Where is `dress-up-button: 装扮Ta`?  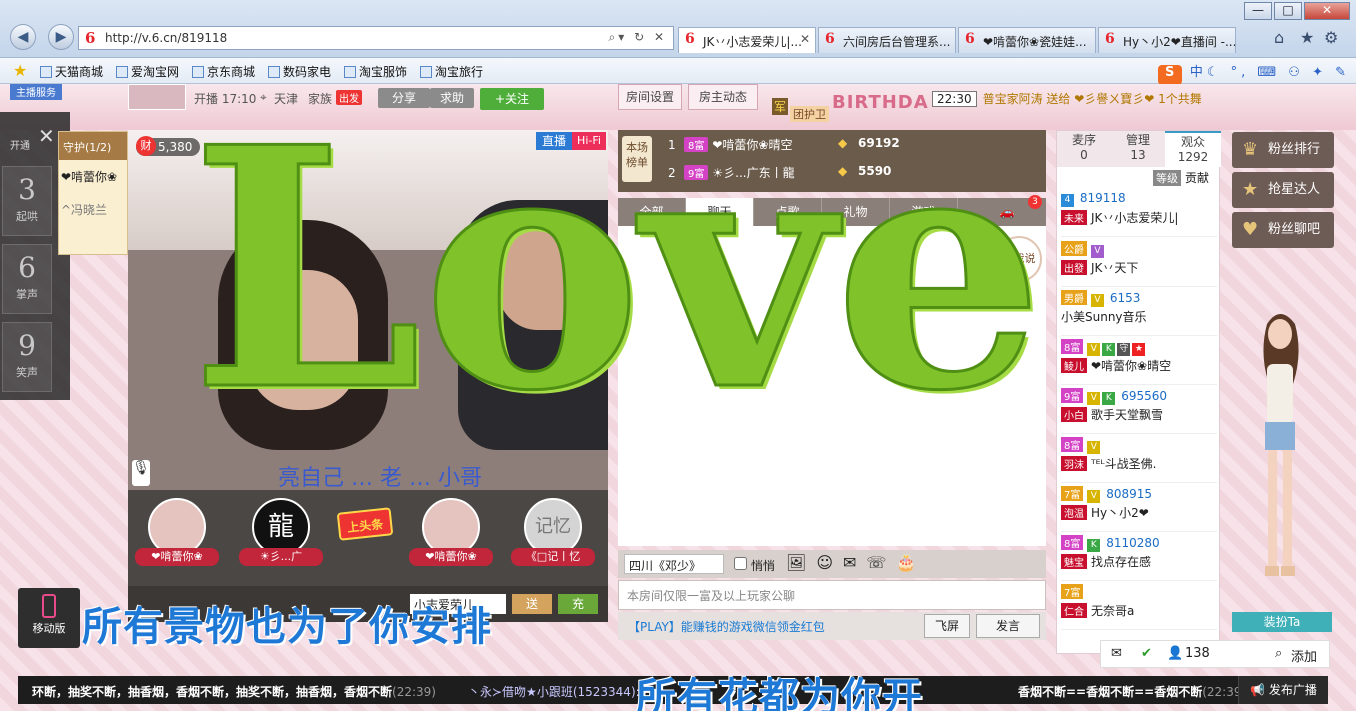 dress-up-button: 装扮Ta is located at coordinates (1282, 622).